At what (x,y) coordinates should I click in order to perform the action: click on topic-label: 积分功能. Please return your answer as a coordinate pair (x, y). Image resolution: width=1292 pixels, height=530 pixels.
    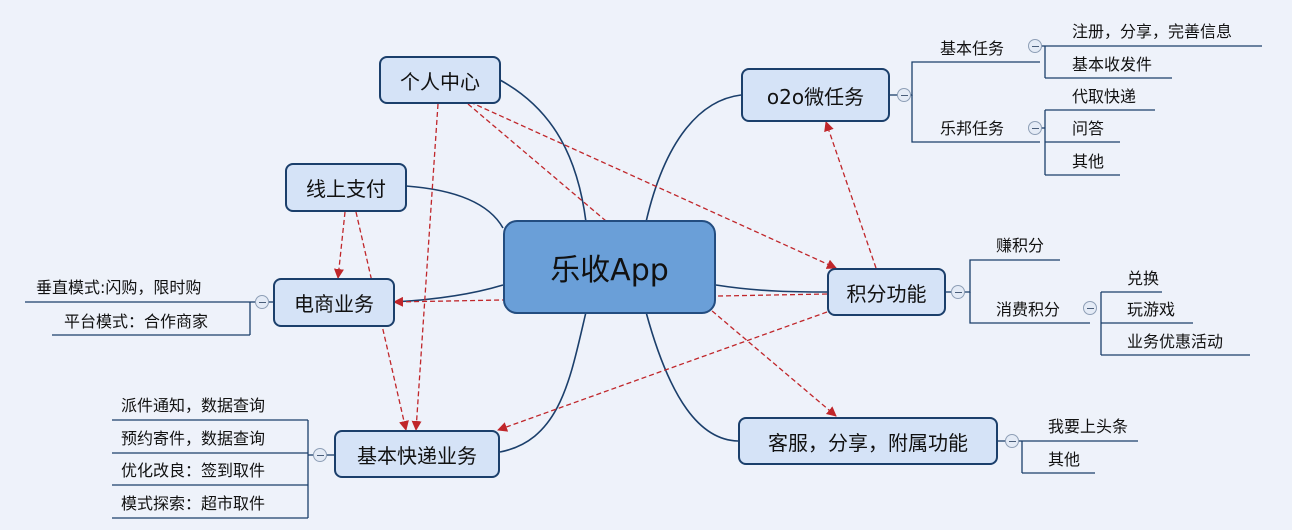
    Looking at the image, I should click on (886, 293).